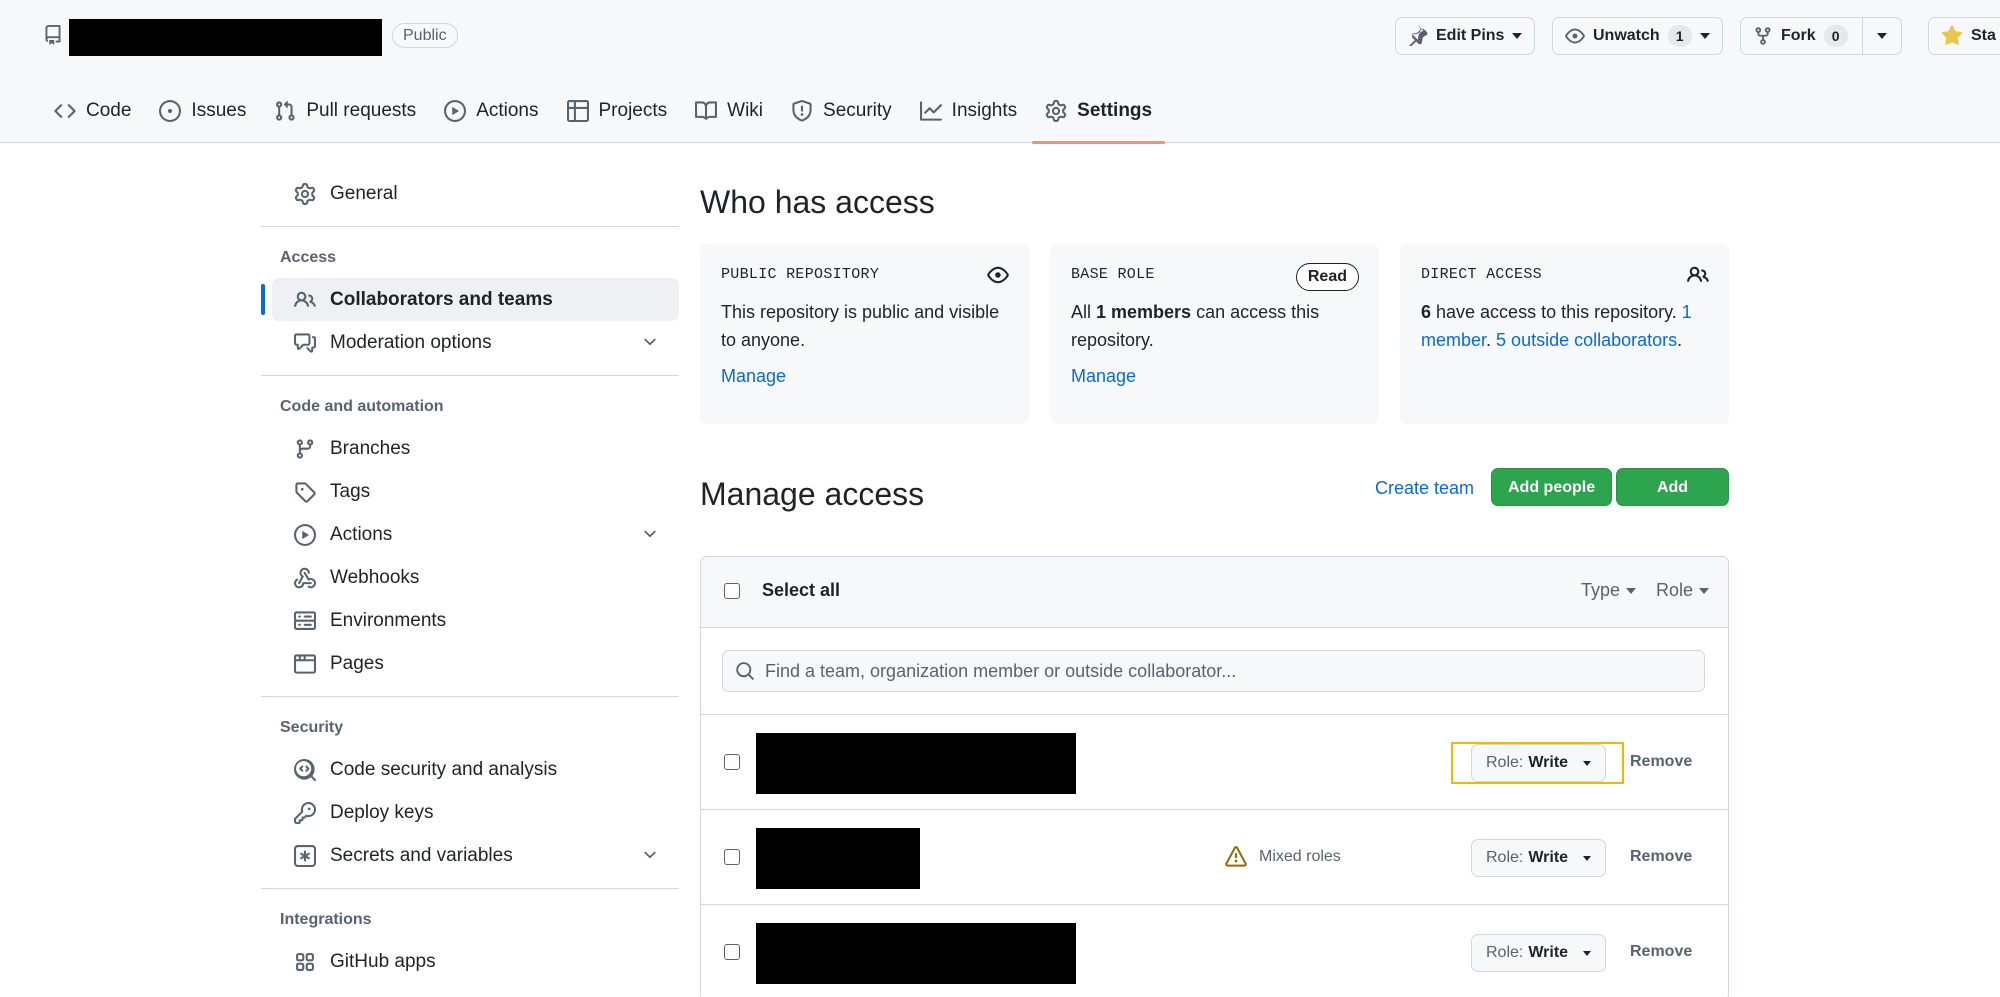 Image resolution: width=2000 pixels, height=997 pixels. What do you see at coordinates (1821, 36) in the screenshot?
I see `fork-button: Fork 0` at bounding box center [1821, 36].